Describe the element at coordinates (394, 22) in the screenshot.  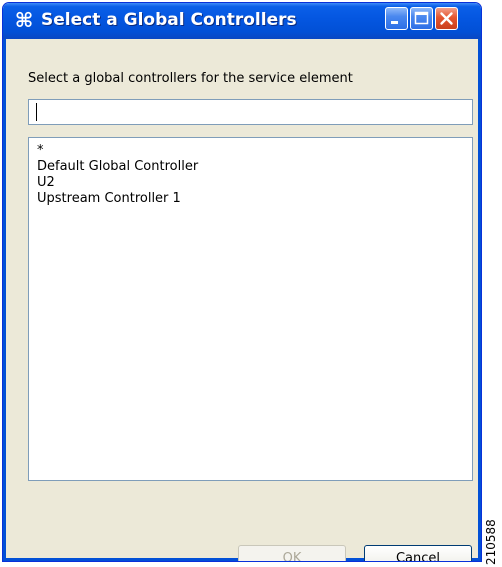
I see `minimize-icon` at that location.